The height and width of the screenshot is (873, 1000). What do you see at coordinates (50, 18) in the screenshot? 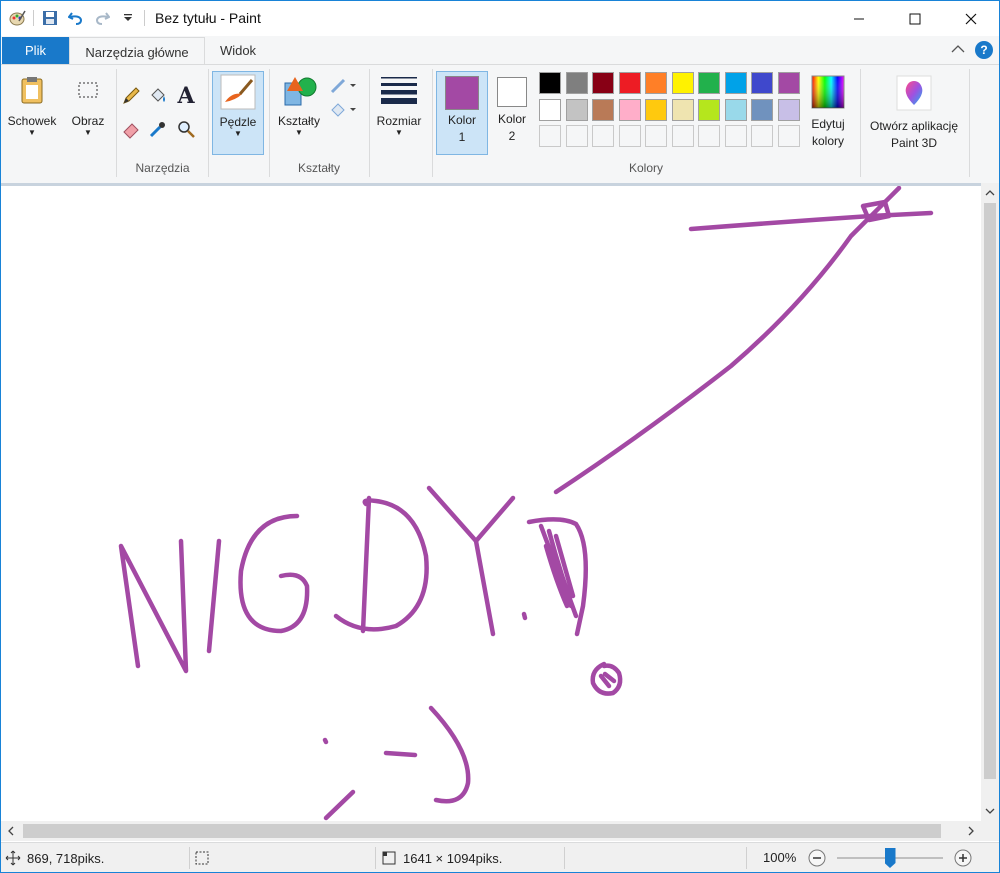
I see `save-icon` at bounding box center [50, 18].